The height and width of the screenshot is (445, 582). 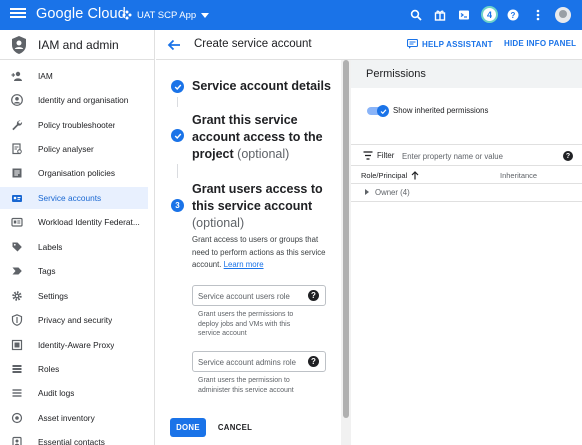 I want to click on help-assistant-button: HELP ASSISTANT, so click(x=450, y=44).